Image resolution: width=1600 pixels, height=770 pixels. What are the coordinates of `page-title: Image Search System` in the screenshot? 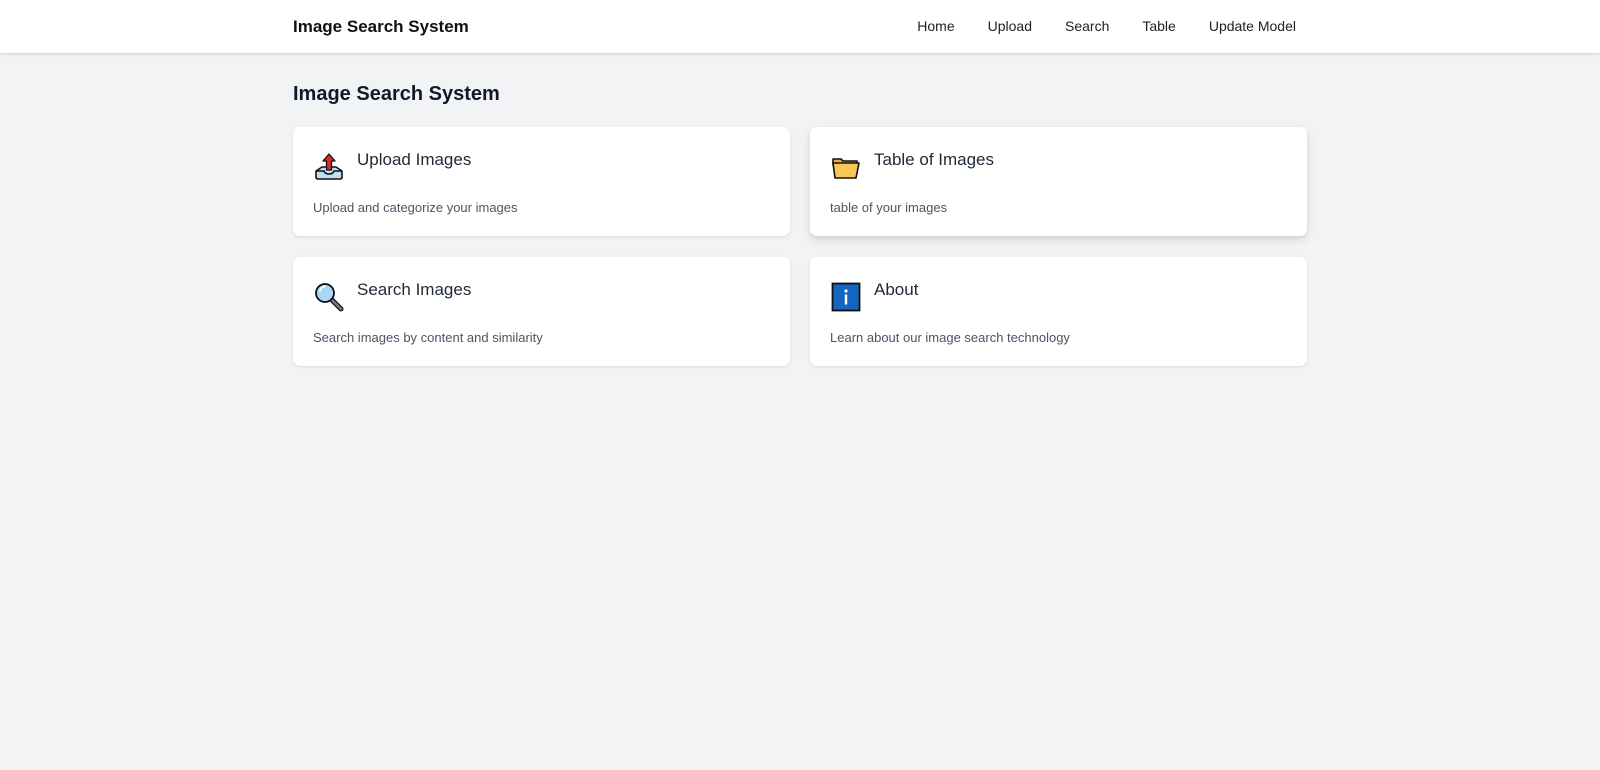 It's located at (396, 94).